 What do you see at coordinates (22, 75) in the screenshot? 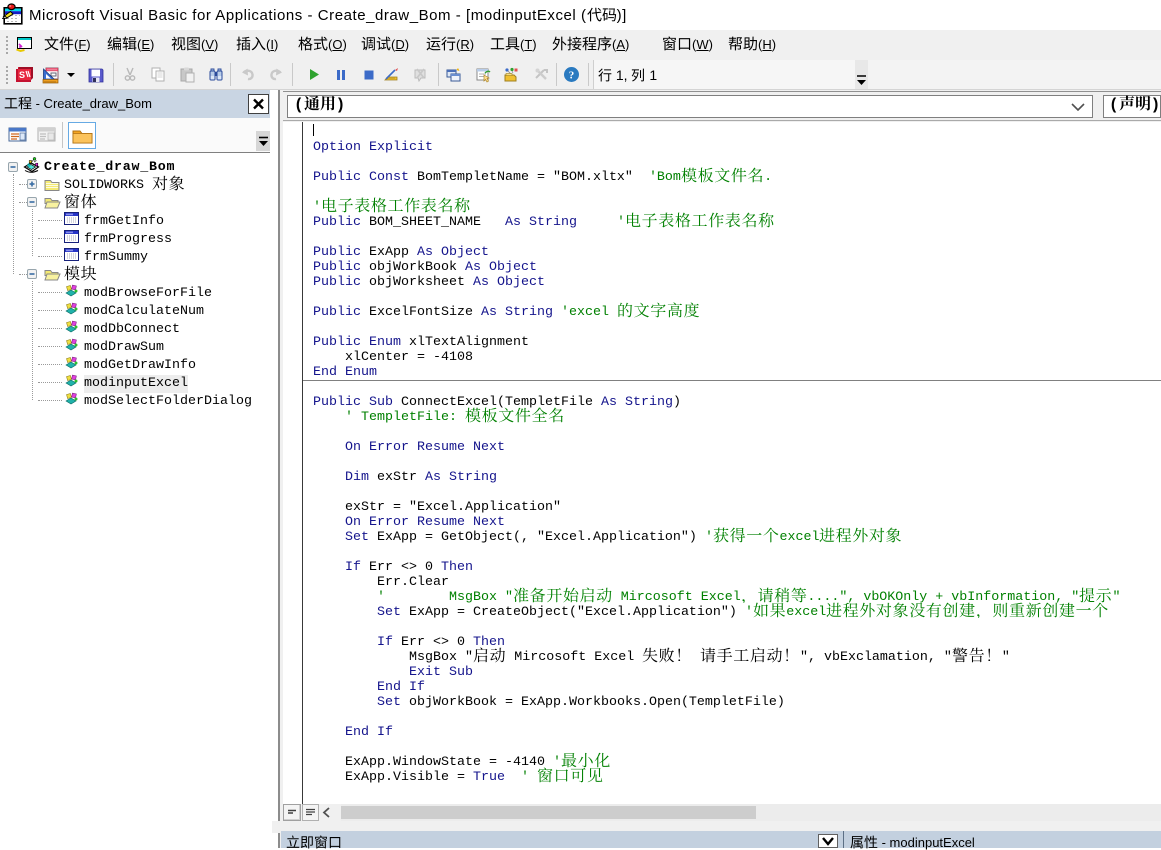
I see `svg-text: S` at bounding box center [22, 75].